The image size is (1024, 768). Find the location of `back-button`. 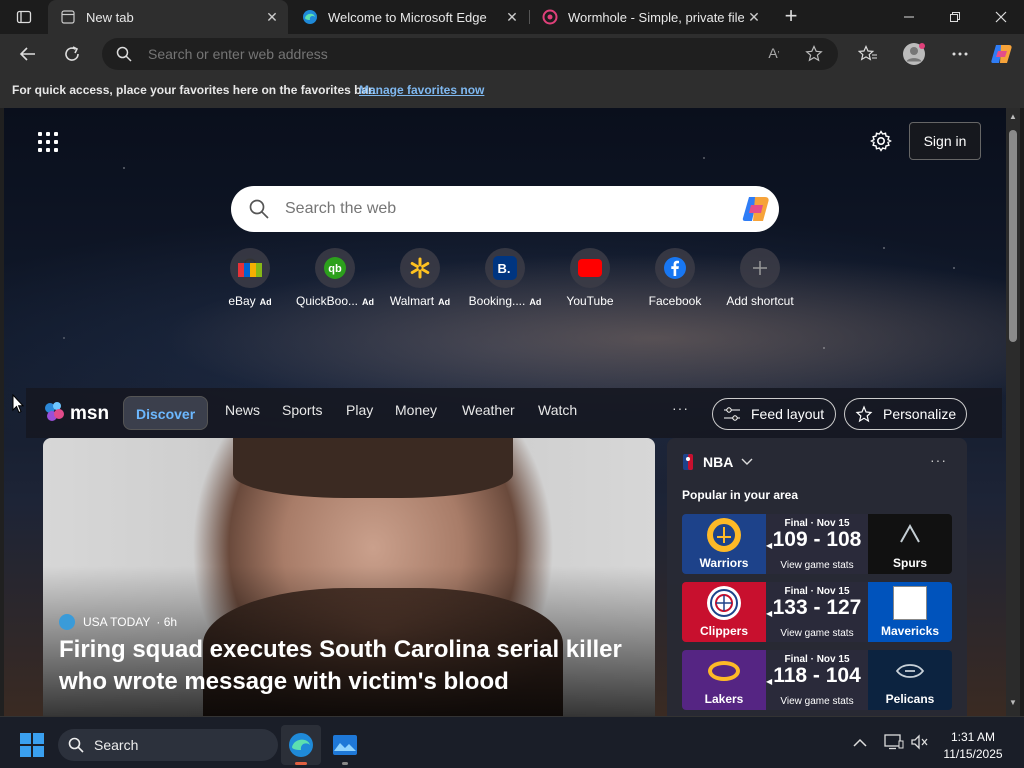

back-button is located at coordinates (28, 54).